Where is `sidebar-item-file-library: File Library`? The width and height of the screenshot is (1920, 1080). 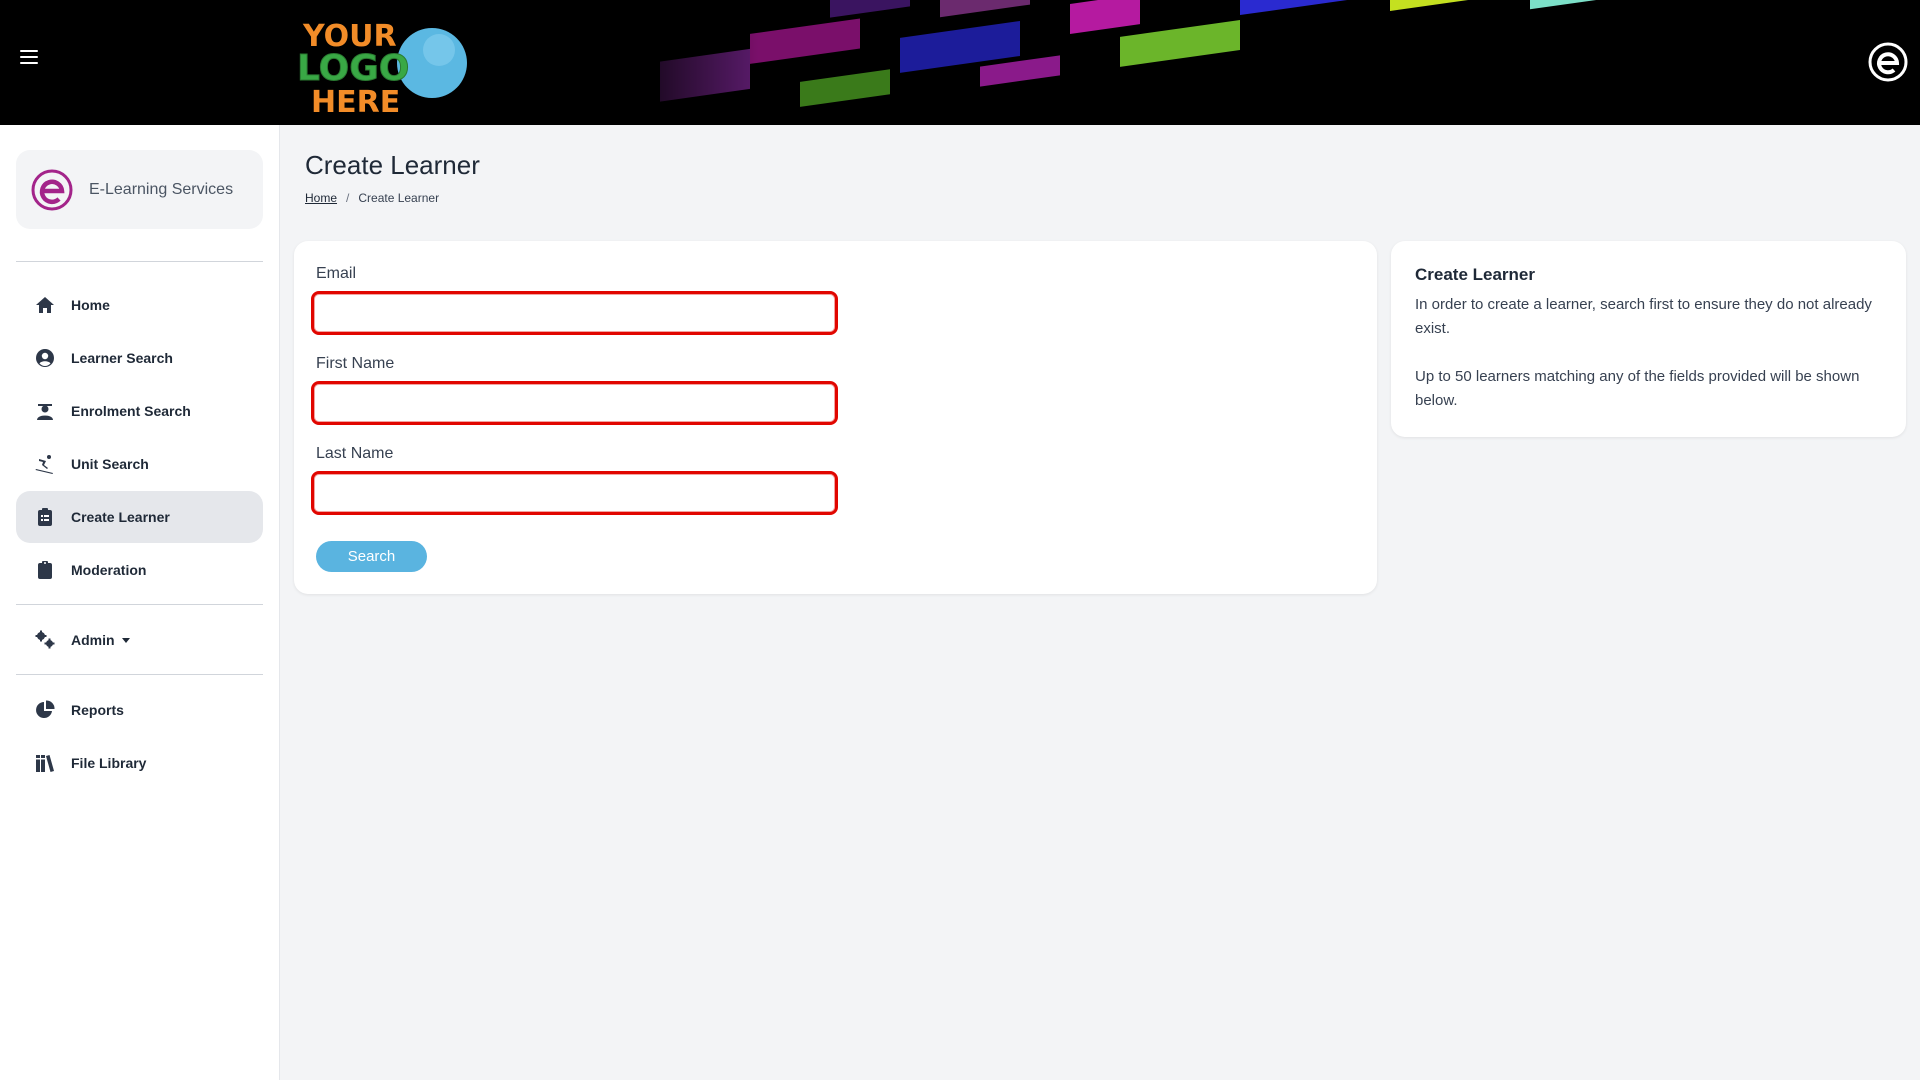 sidebar-item-file-library: File Library is located at coordinates (139, 763).